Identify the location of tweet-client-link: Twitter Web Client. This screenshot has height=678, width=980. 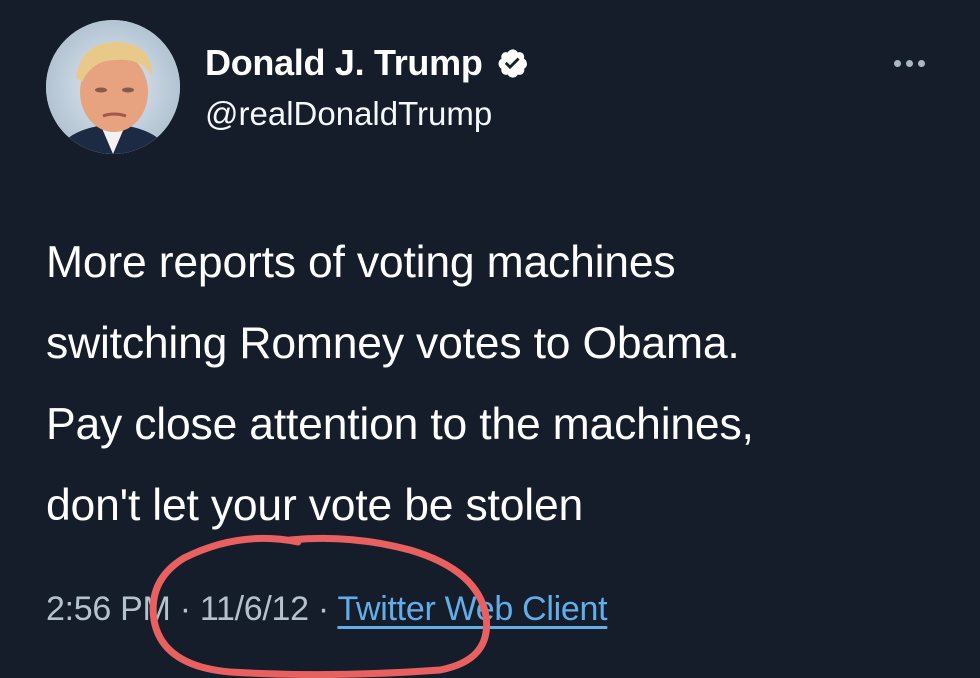
(472, 609).